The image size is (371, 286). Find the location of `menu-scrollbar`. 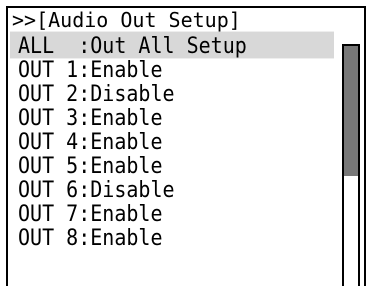

menu-scrollbar is located at coordinates (351, 165).